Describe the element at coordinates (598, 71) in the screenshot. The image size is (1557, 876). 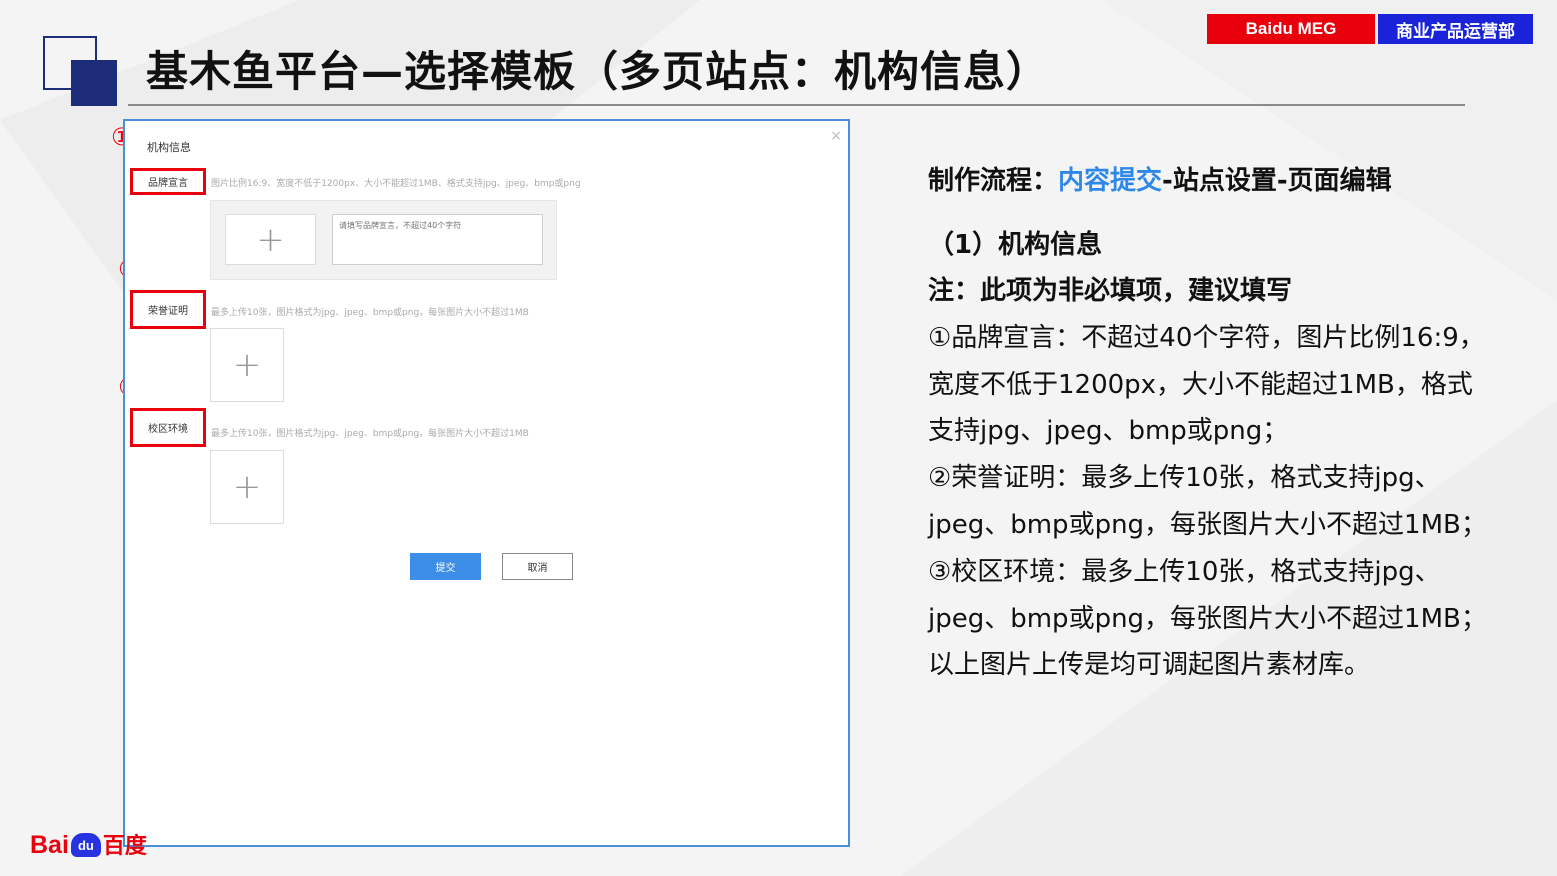
I see `page-title: 基木鱼平台—选择模板（多页站点：机构信息）` at that location.